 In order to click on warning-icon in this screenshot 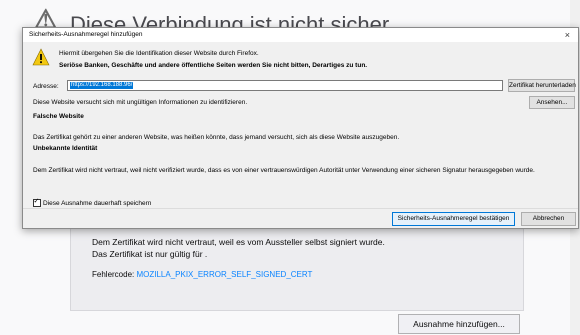, I will do `click(41, 57)`.